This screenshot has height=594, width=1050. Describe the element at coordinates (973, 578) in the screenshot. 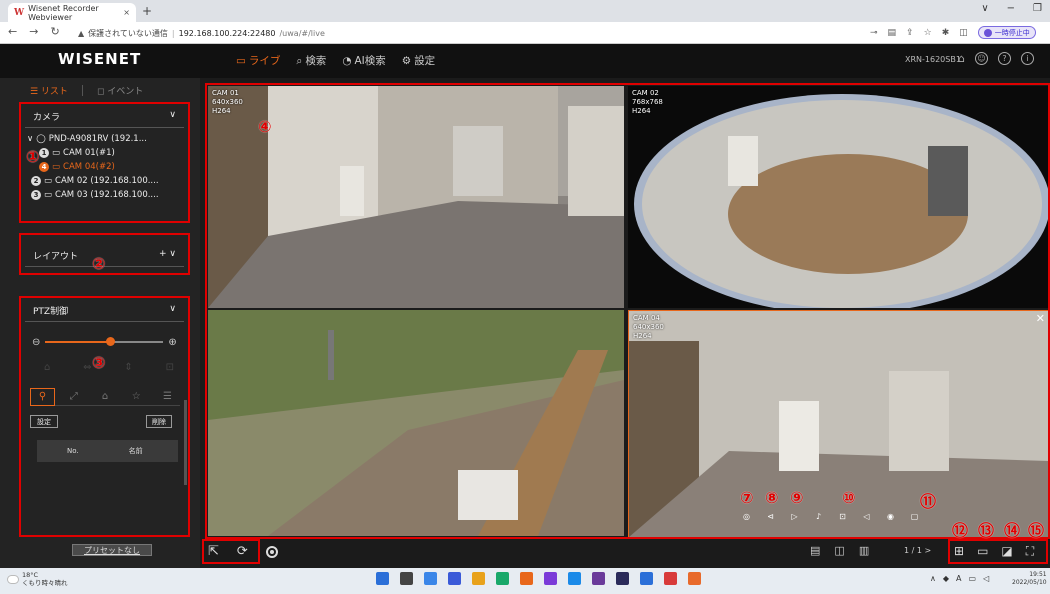

I see `network-icon: ▭` at that location.